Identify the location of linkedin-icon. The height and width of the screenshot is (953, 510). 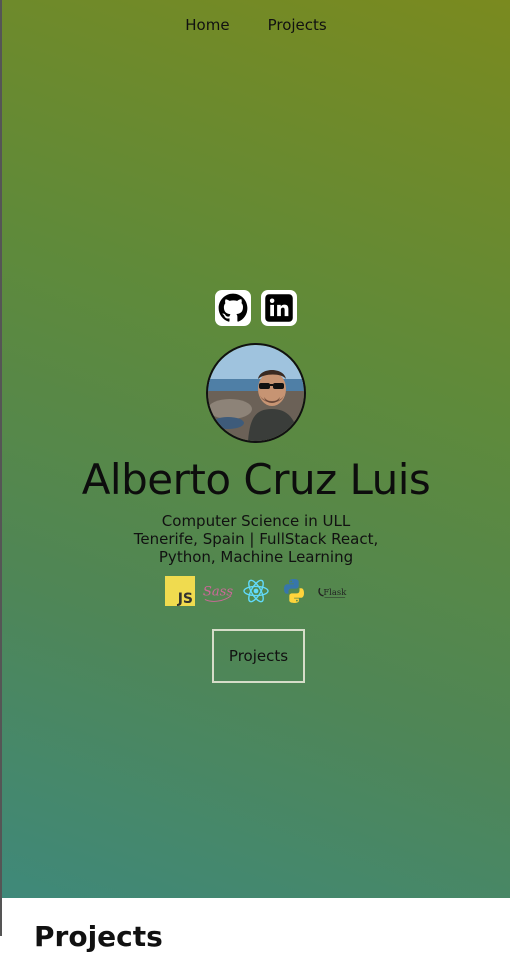
(279, 308).